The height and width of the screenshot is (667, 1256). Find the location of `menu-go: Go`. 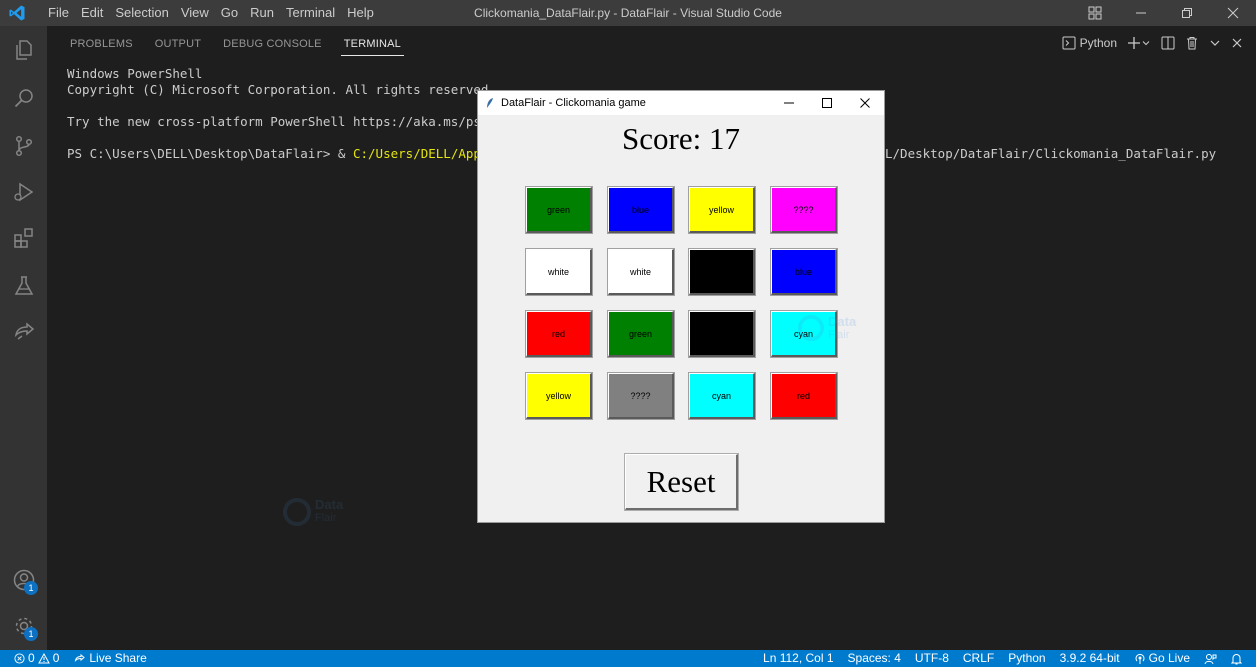

menu-go: Go is located at coordinates (229, 13).